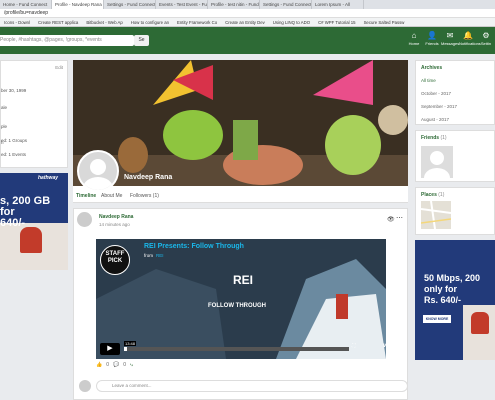 This screenshot has height=400, width=495. Describe the element at coordinates (13, 154) in the screenshot. I see `info-events: ed: 1 Events` at that location.